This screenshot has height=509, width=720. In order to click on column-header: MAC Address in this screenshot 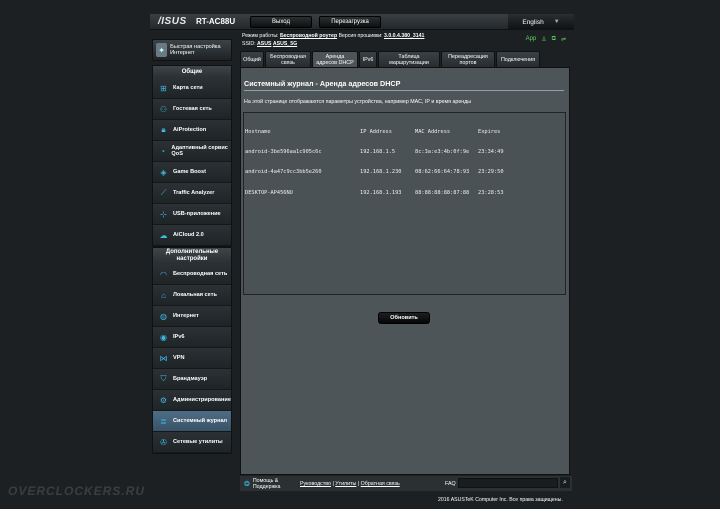, I will do `click(433, 131)`.